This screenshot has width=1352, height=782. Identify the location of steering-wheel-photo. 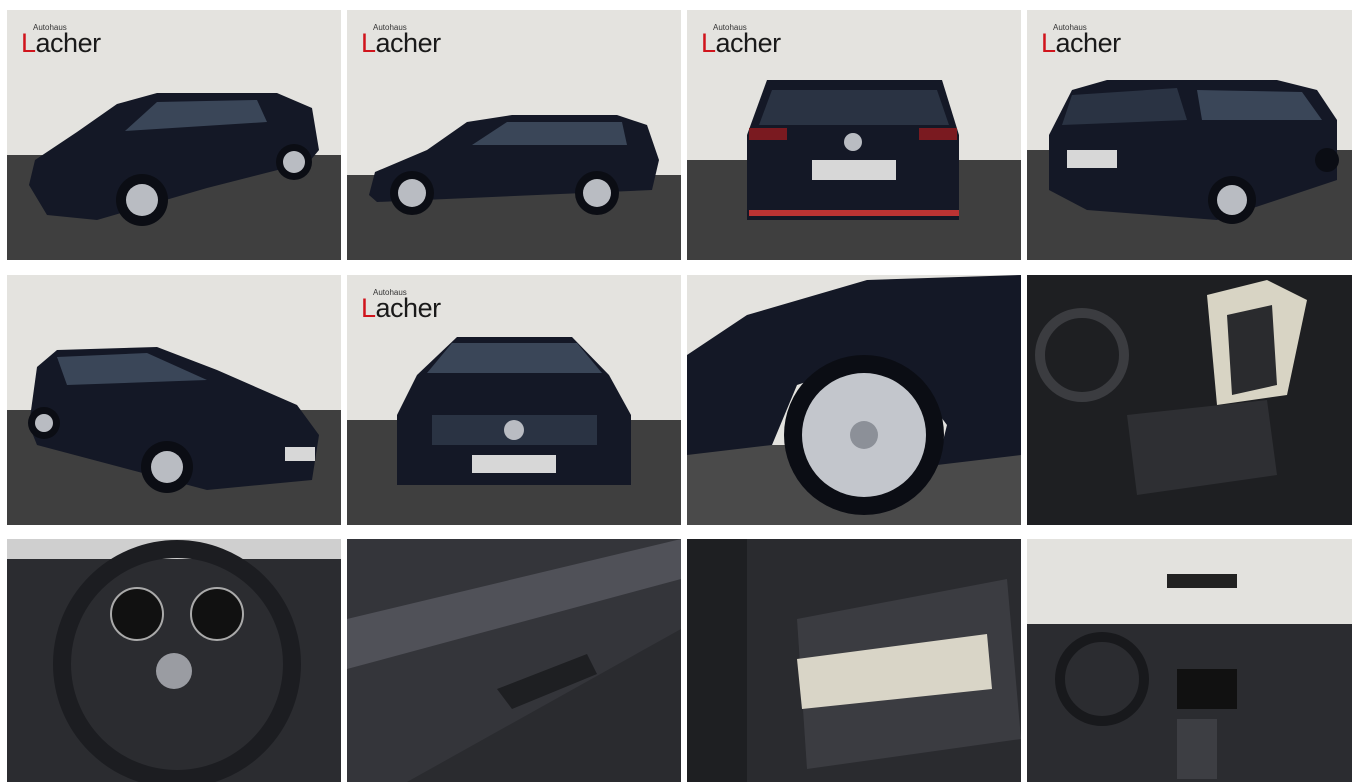
(174, 660).